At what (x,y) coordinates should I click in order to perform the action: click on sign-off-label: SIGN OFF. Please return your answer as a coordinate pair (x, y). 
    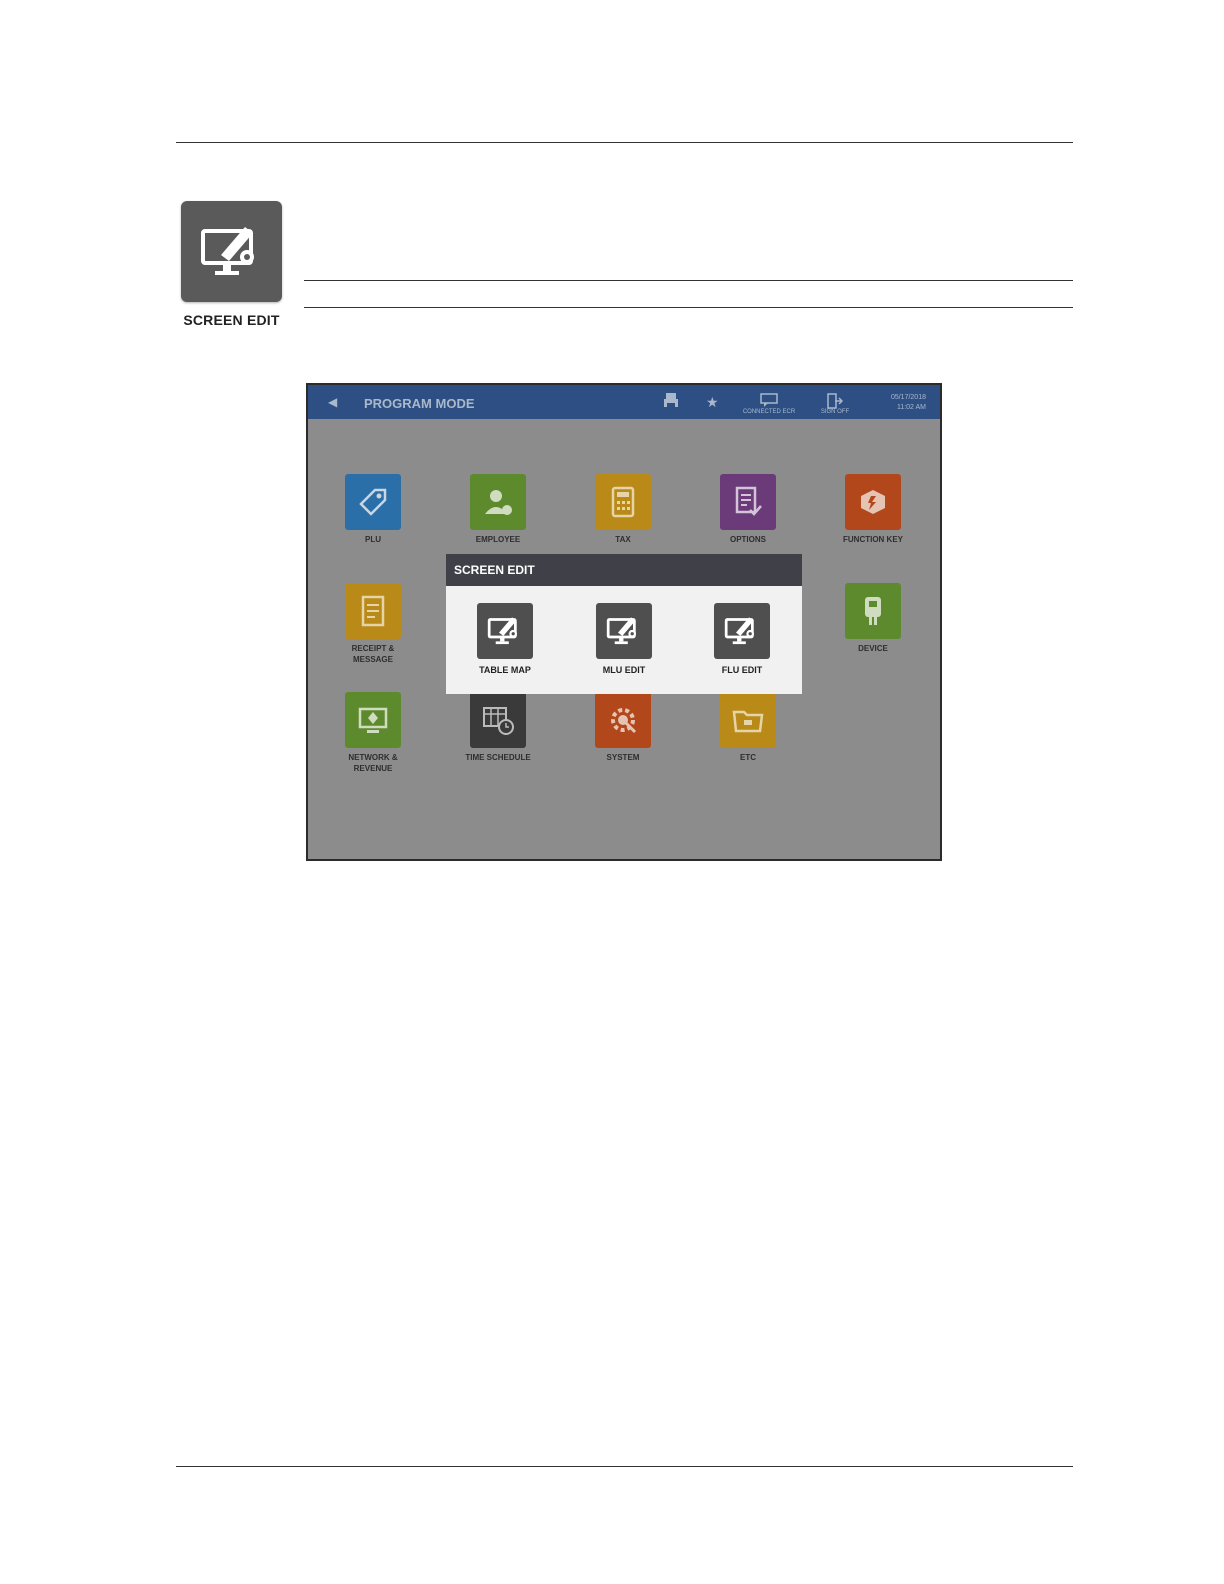
    Looking at the image, I should click on (835, 412).